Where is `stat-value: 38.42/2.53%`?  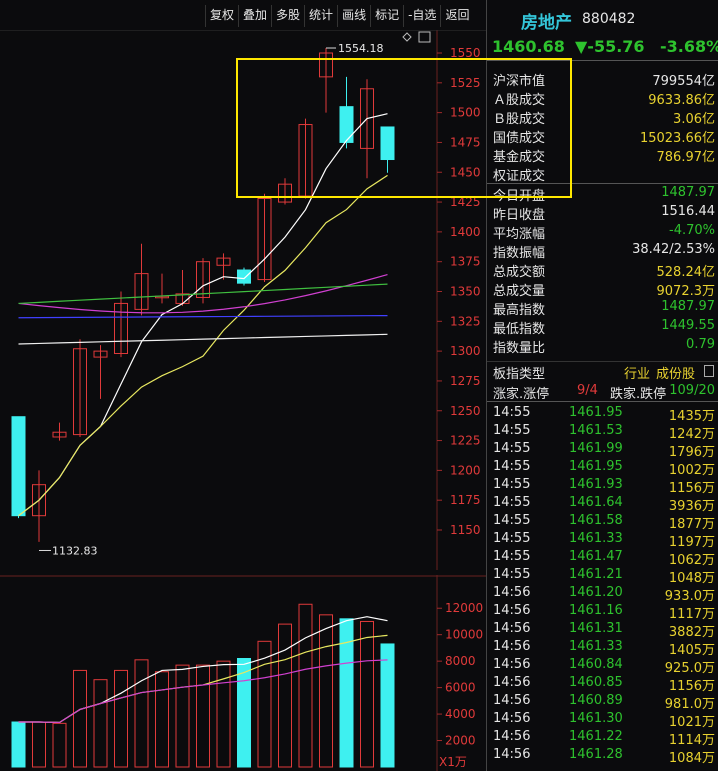
stat-value: 38.42/2.53% is located at coordinates (673, 249).